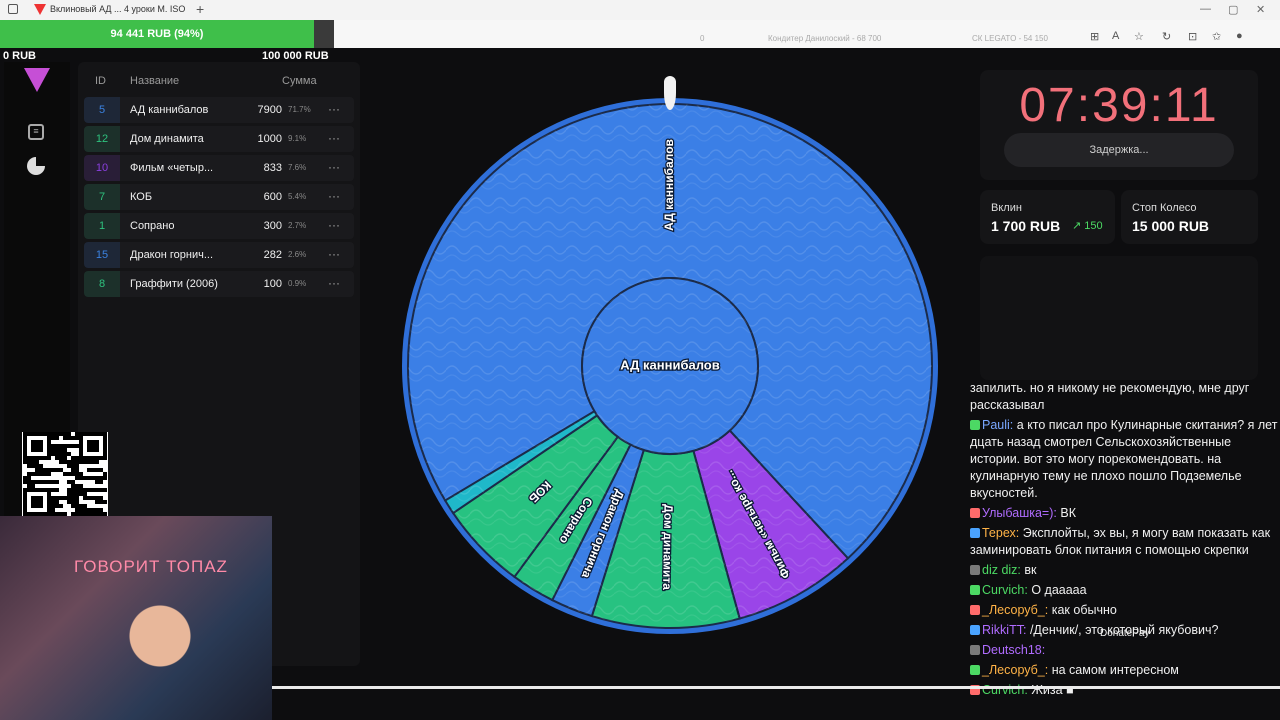 The image size is (1280, 720). I want to click on table-row: 15 Дракон горнич... 282 2.6% ···, so click(219, 255).